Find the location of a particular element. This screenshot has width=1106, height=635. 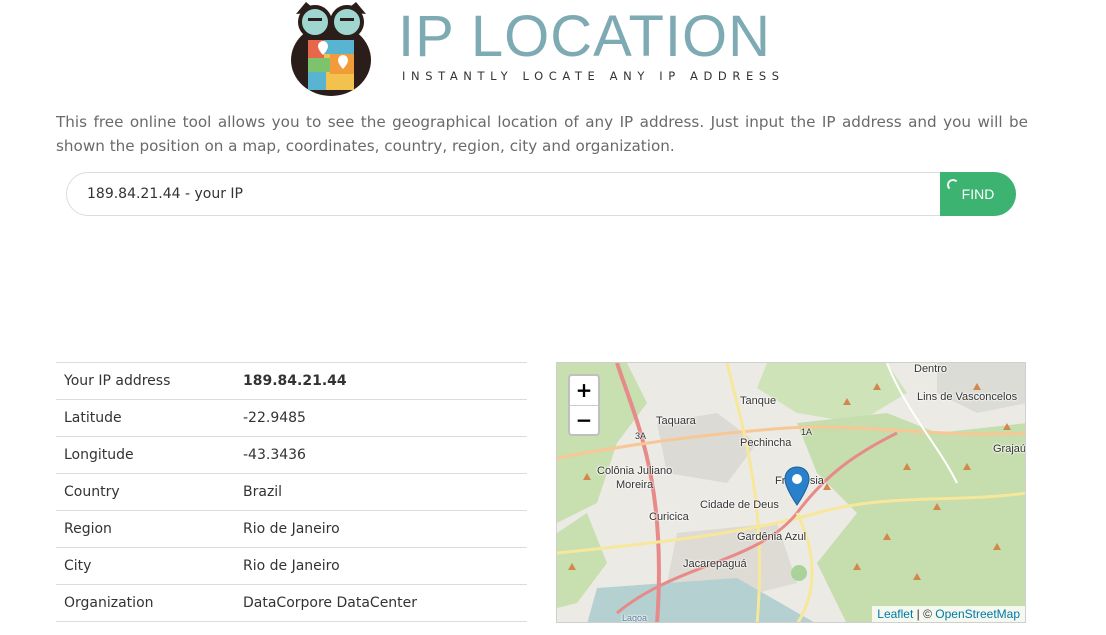

zoom-control: + − is located at coordinates (584, 405).